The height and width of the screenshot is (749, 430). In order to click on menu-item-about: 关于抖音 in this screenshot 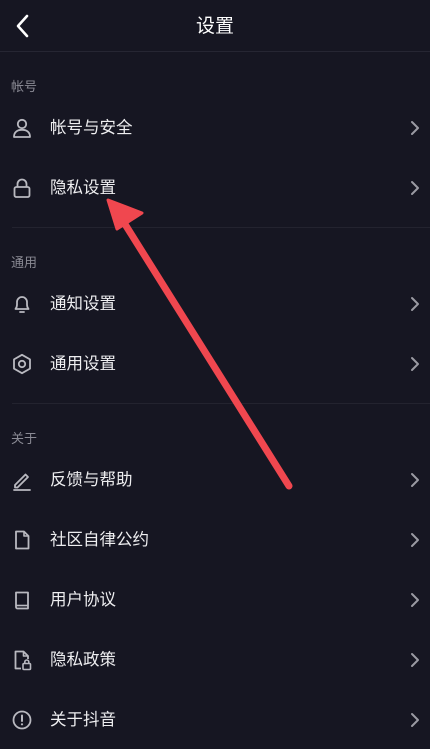, I will do `click(215, 720)`.